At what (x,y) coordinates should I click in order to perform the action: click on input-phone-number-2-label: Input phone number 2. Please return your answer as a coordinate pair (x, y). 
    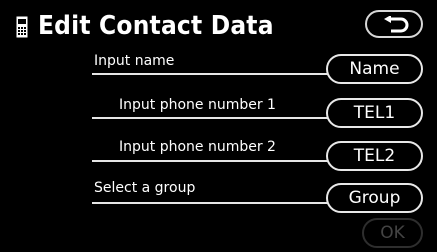
    Looking at the image, I should click on (197, 147).